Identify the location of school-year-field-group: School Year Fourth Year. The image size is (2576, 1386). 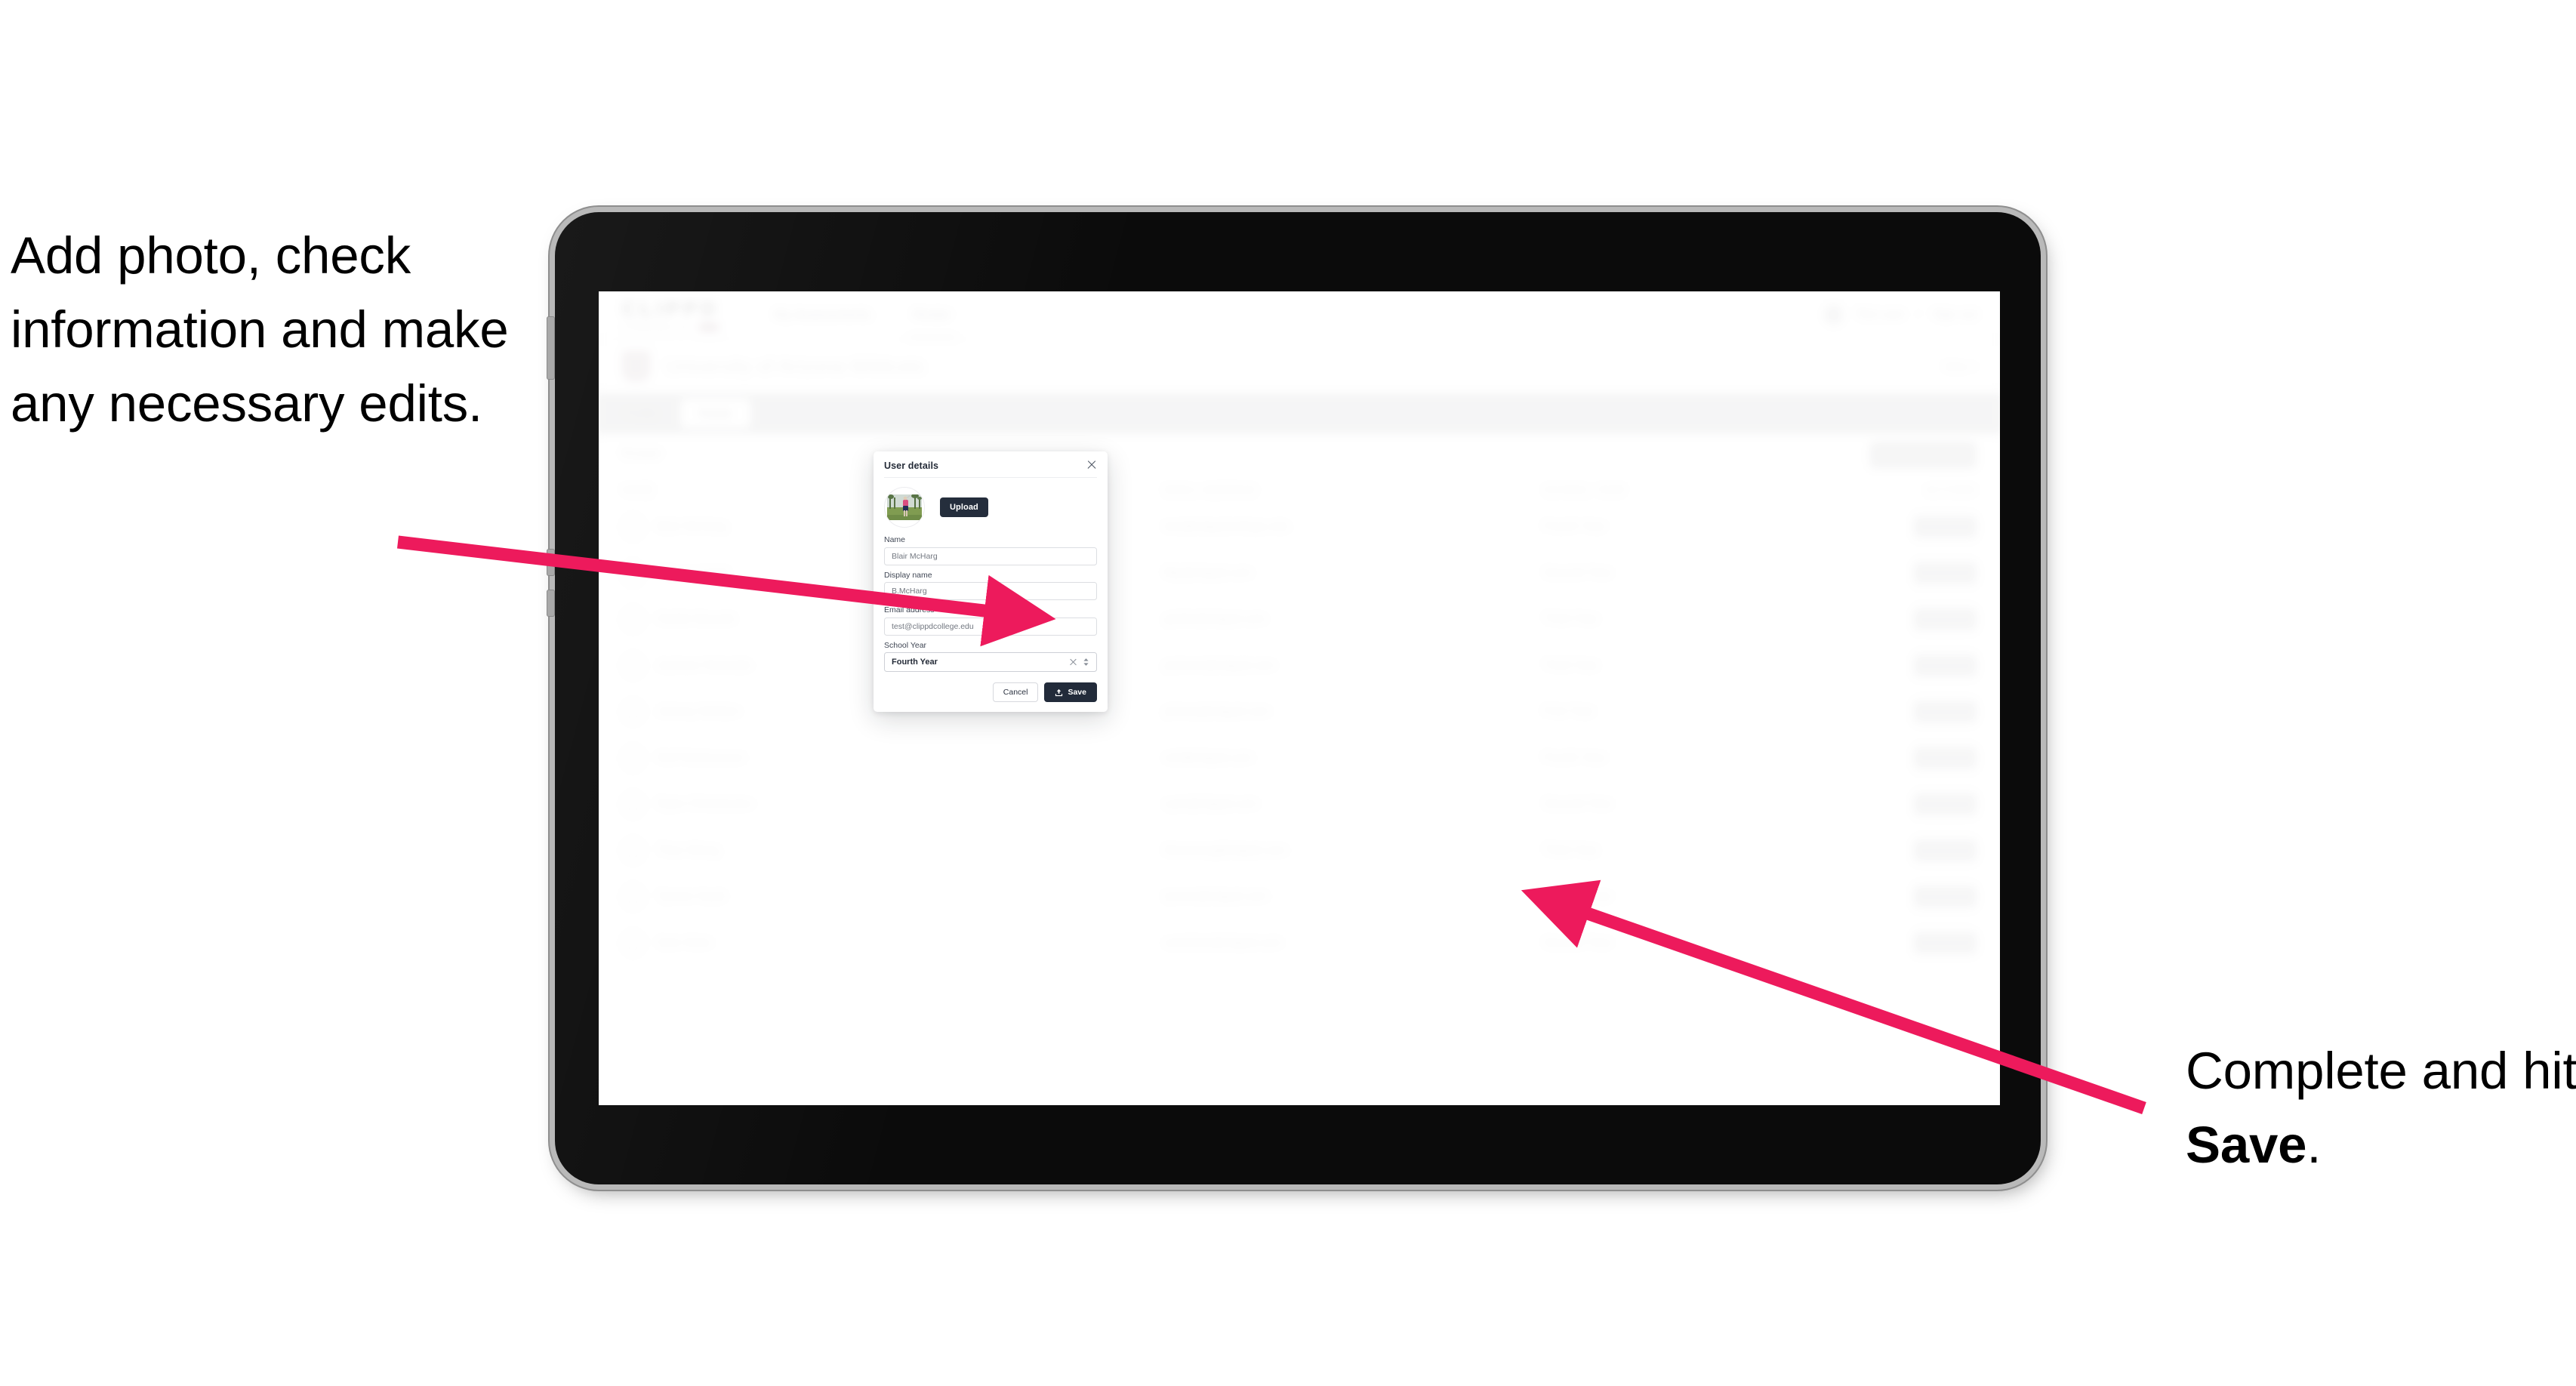
(991, 656).